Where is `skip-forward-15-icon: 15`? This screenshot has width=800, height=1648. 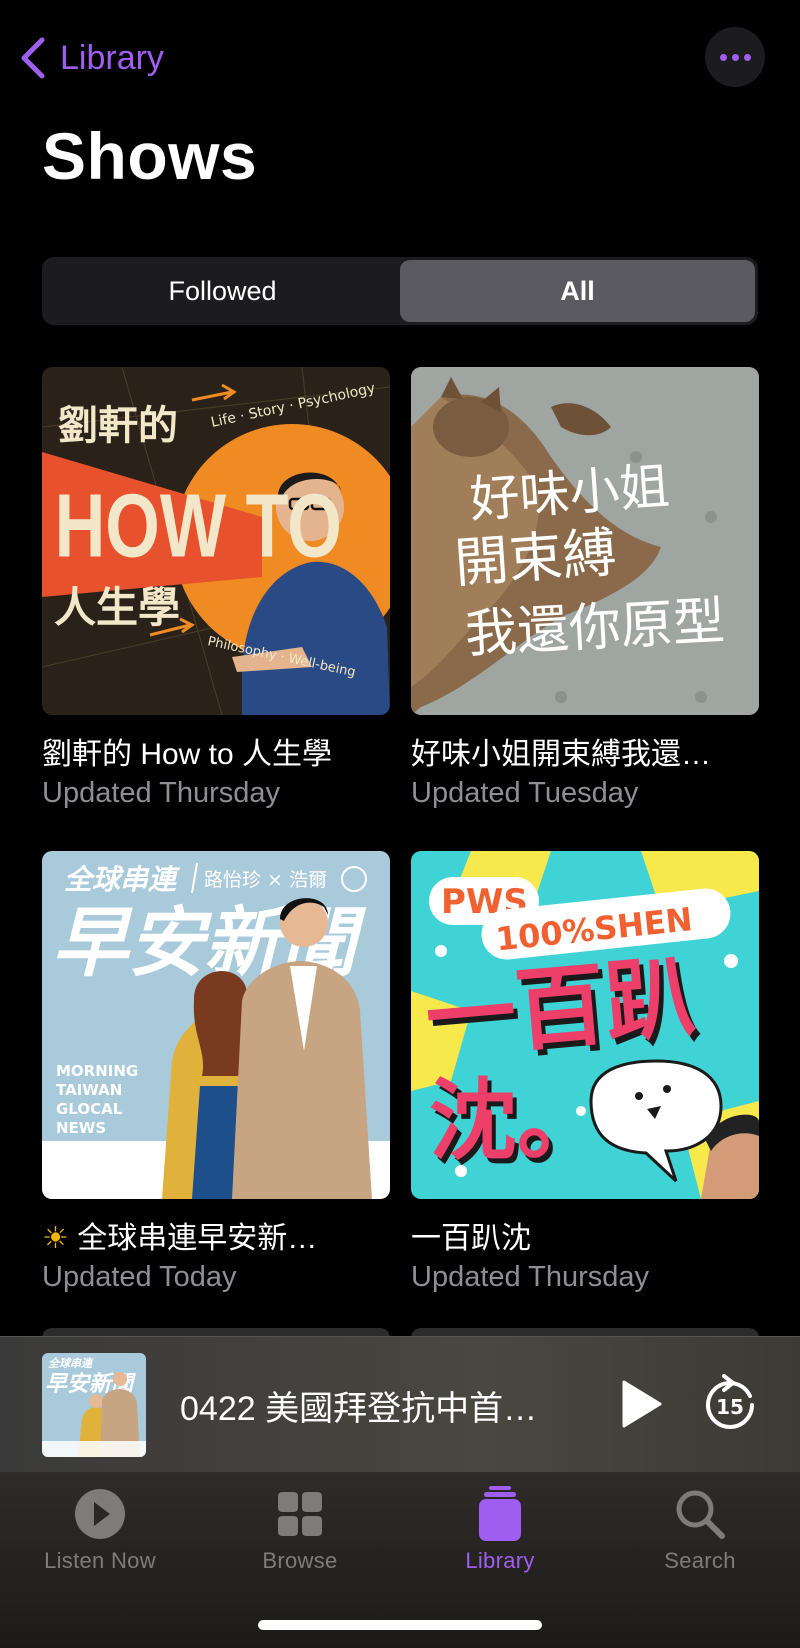
skip-forward-15-icon: 15 is located at coordinates (730, 1404).